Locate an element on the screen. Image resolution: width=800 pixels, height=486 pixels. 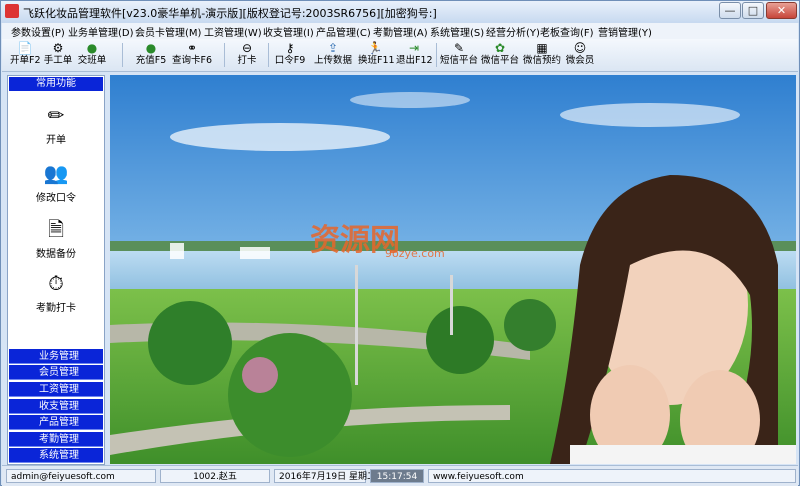
users-icon: 👥 is located at coordinates (56, 173).